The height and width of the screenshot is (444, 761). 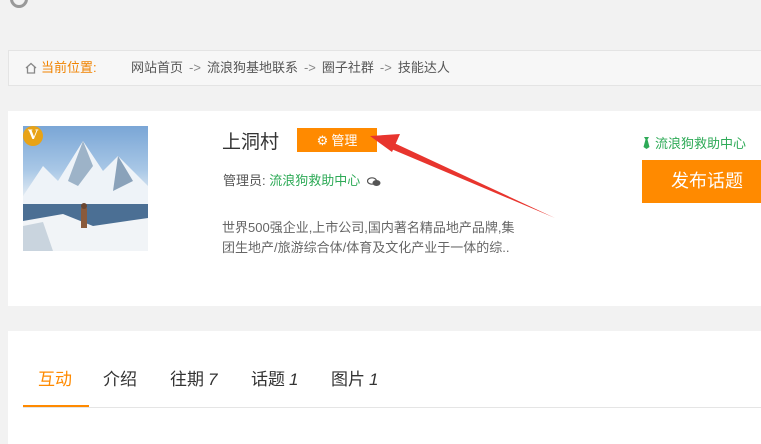 What do you see at coordinates (213, 379) in the screenshot?
I see `tab-count: 7` at bounding box center [213, 379].